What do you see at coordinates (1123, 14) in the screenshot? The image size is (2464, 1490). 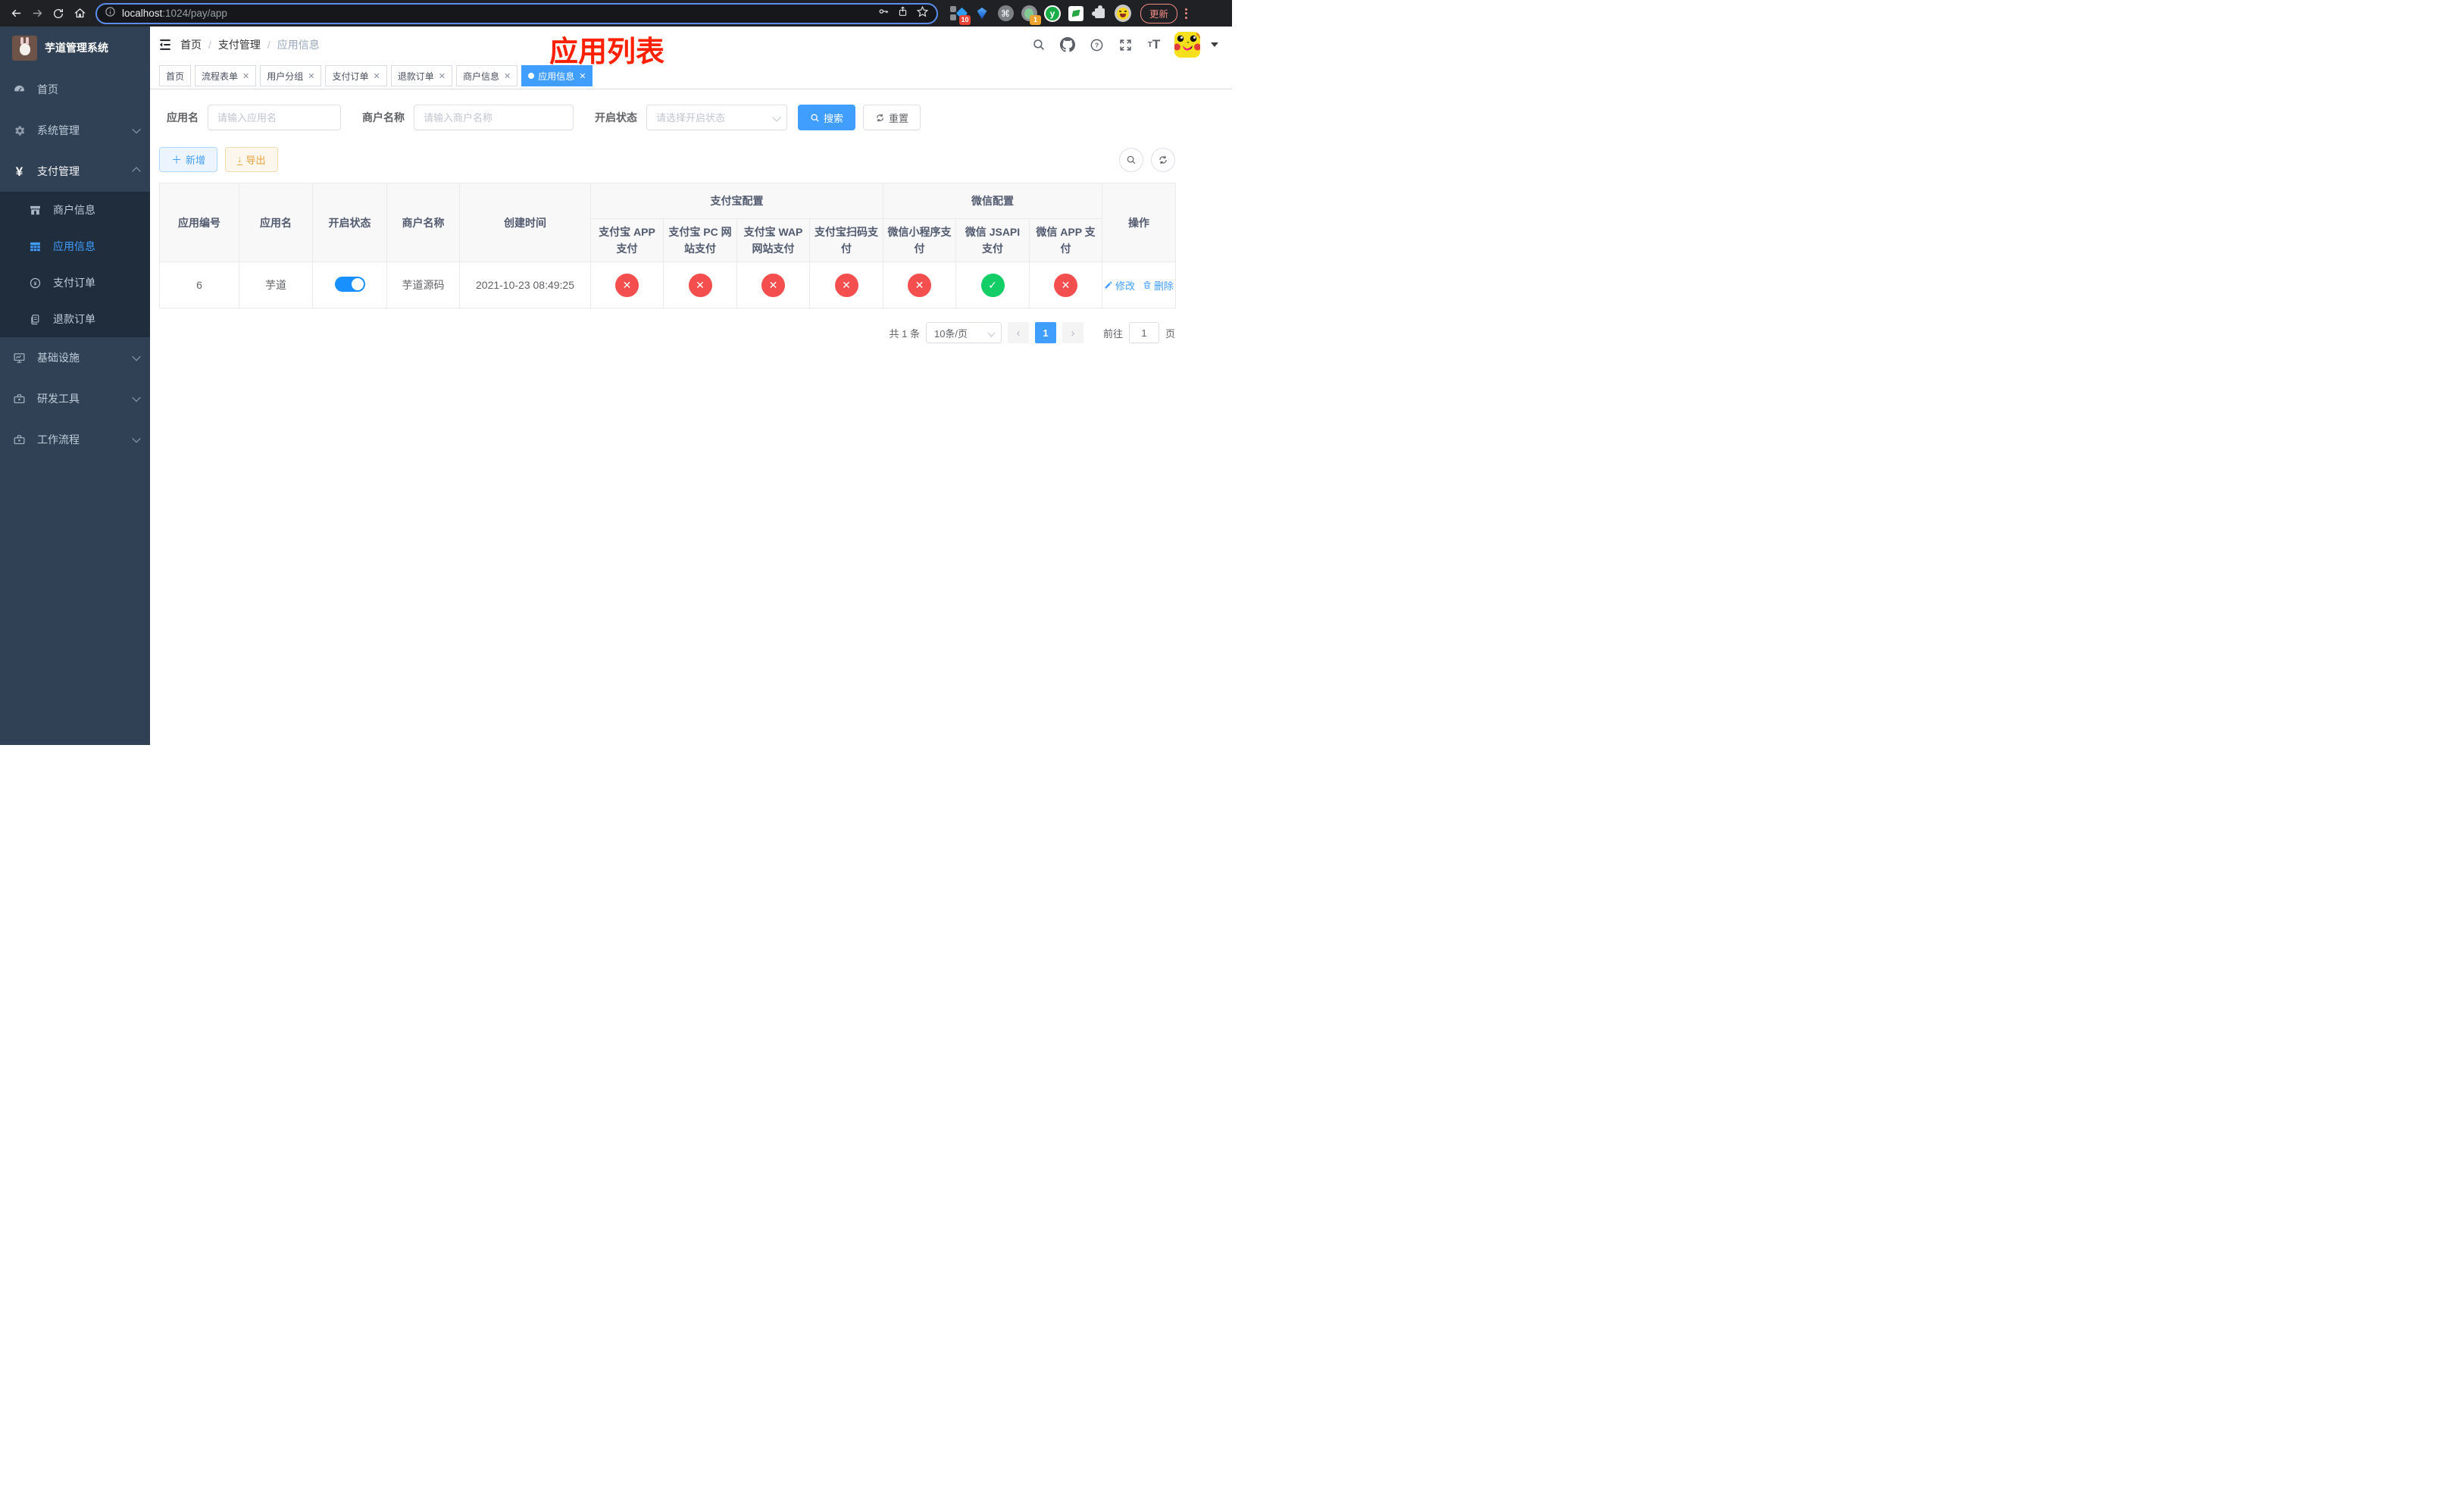 I see `profile-avatar` at bounding box center [1123, 14].